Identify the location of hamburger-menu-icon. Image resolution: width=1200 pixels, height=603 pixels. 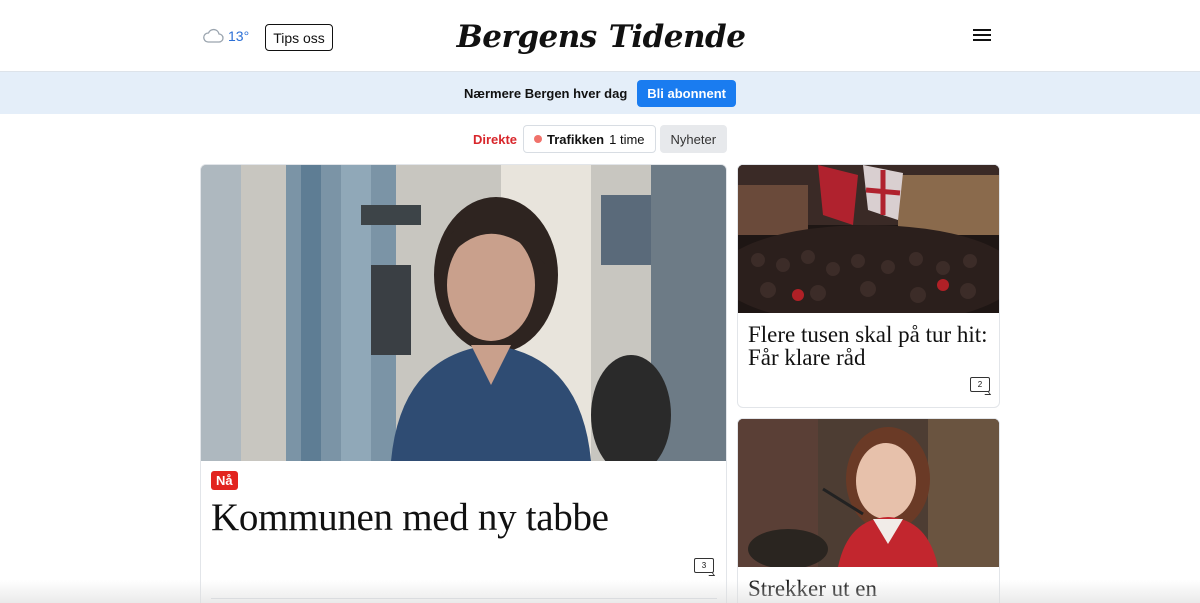
(982, 37).